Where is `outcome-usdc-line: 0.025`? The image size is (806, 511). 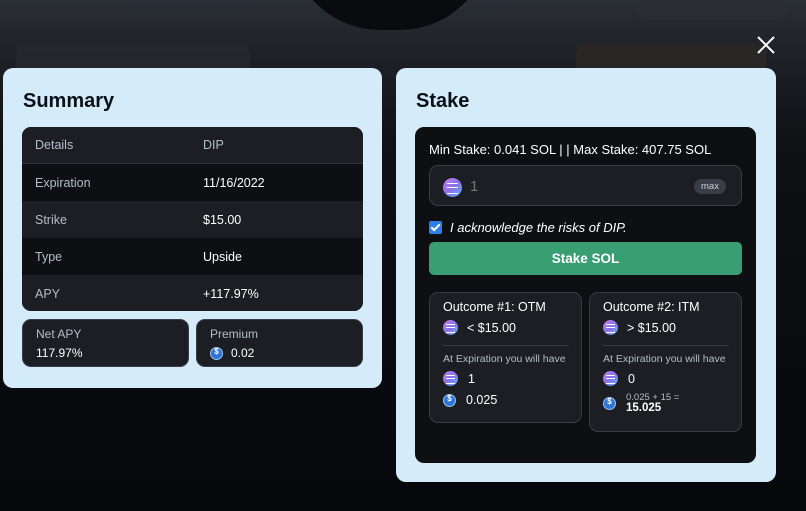
outcome-usdc-line: 0.025 is located at coordinates (470, 400).